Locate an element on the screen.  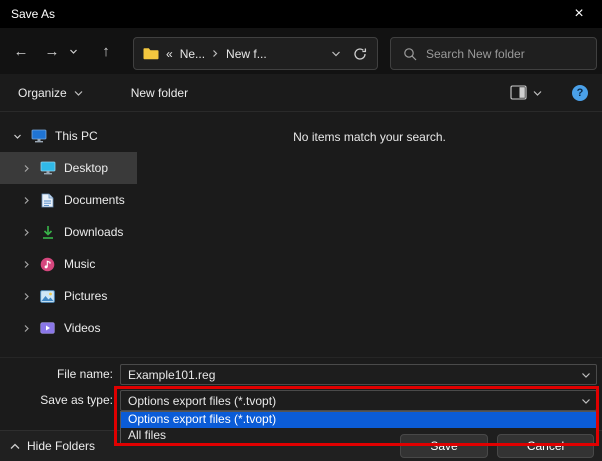
file-name-label: File name: is located at coordinates (84, 374).